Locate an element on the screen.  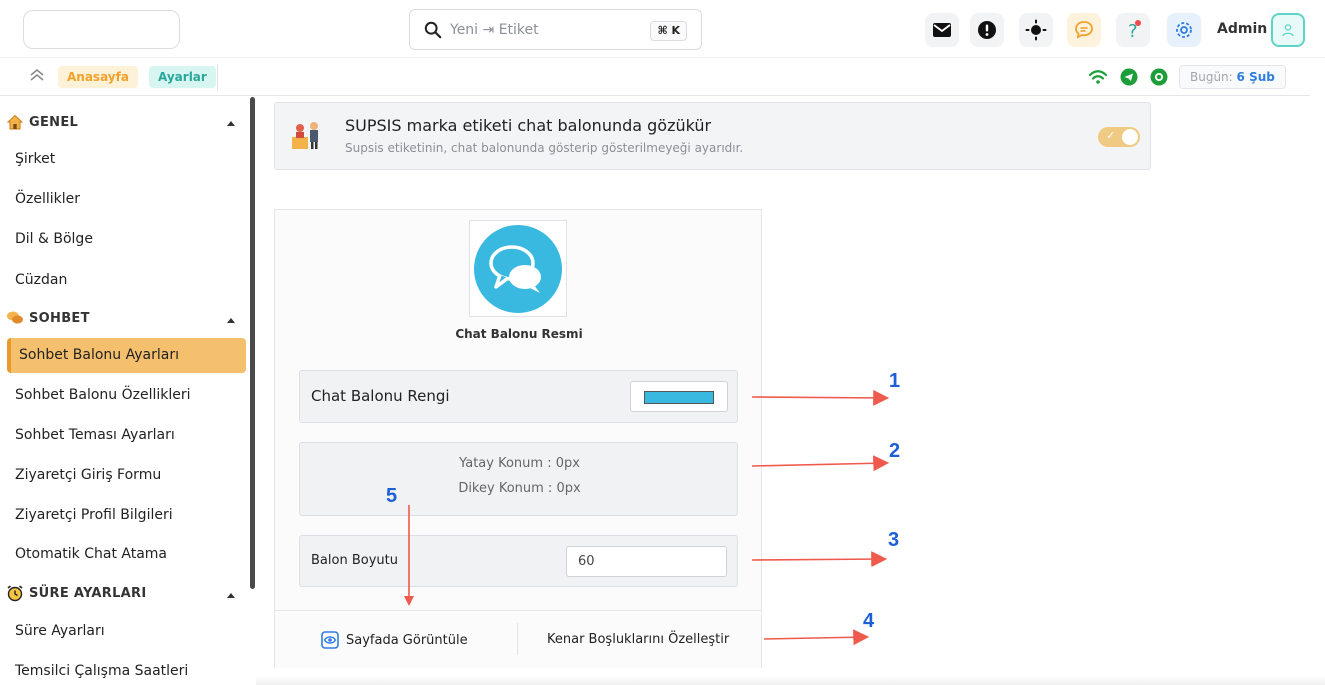
whatsapp-status is located at coordinates (1159, 77).